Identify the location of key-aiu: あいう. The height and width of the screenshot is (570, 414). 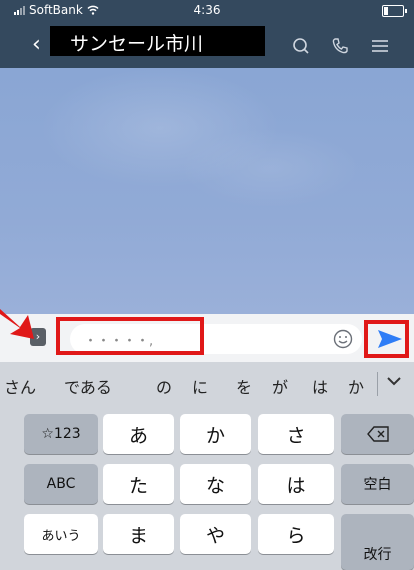
(61, 534).